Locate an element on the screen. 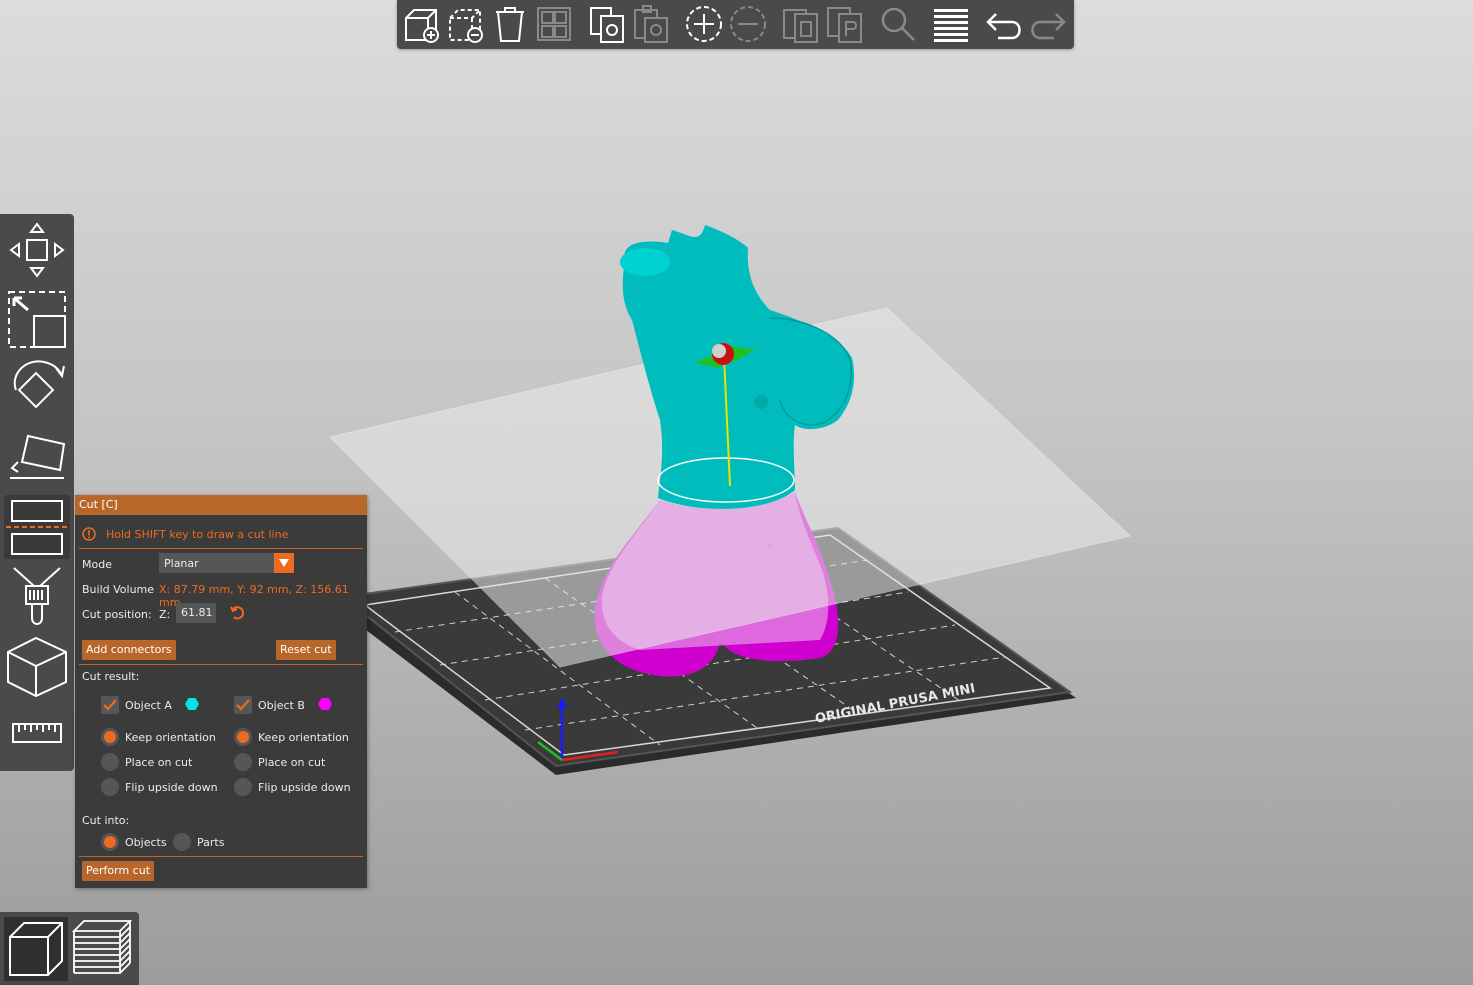 The height and width of the screenshot is (985, 1473). object-a-place-on-cut-label: Place on cut is located at coordinates (159, 762).